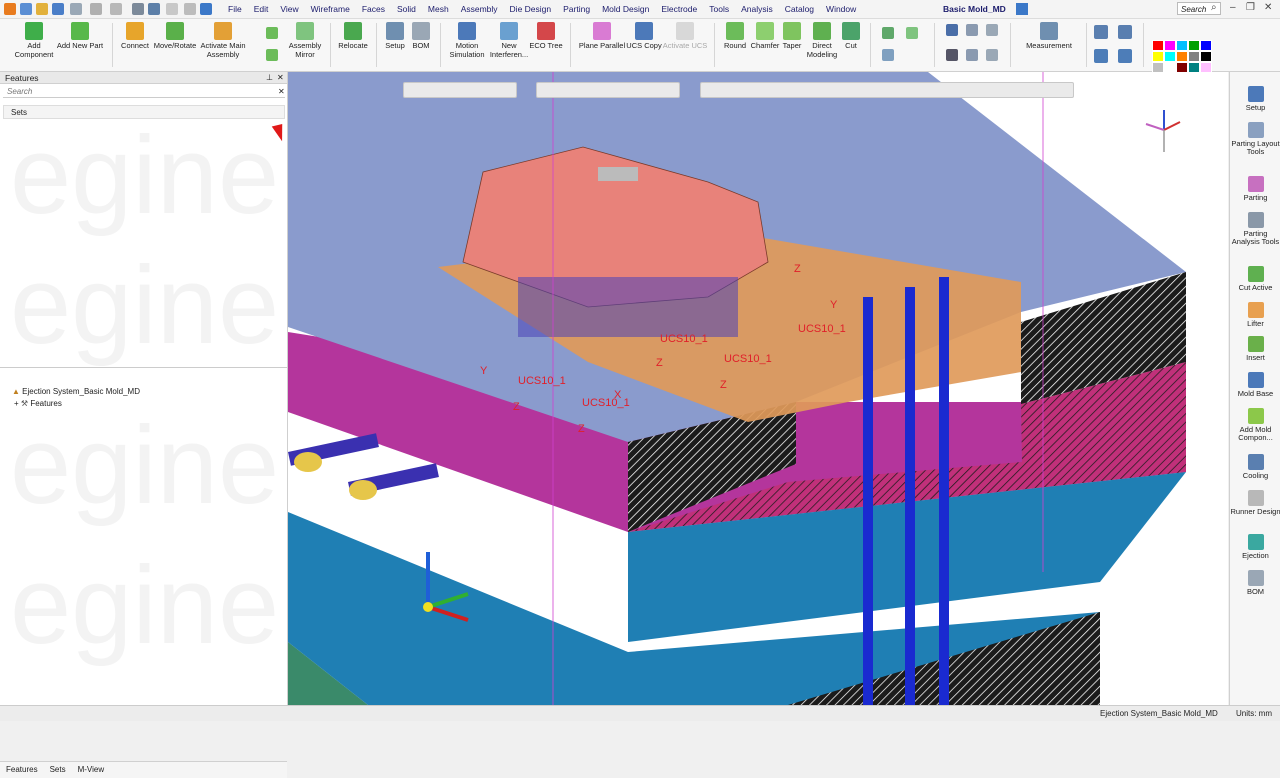 Image resolution: width=1280 pixels, height=778 pixels. I want to click on plane-parallel-button: Plane Parallel, so click(602, 36).